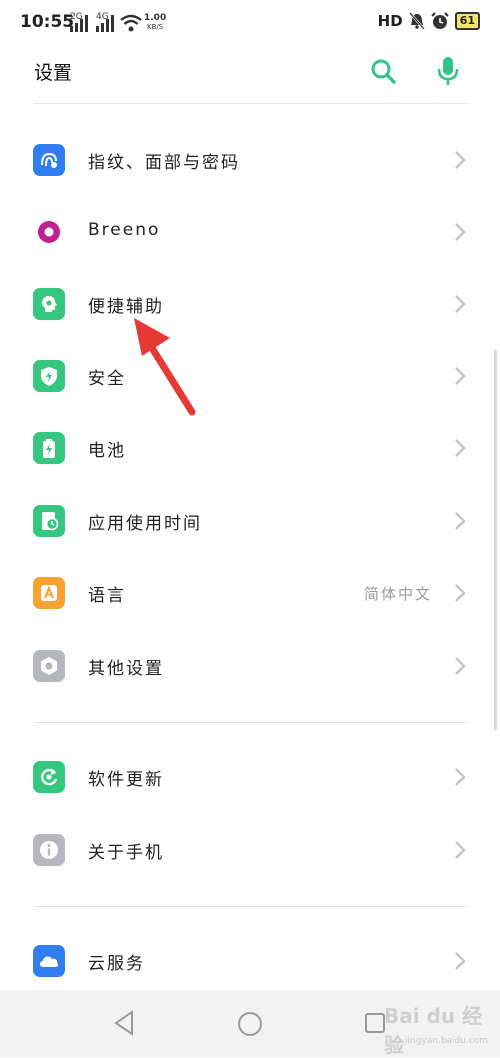  Describe the element at coordinates (164, 163) in the screenshot. I see `settings-item-label: 指纹、面部与密码` at that location.